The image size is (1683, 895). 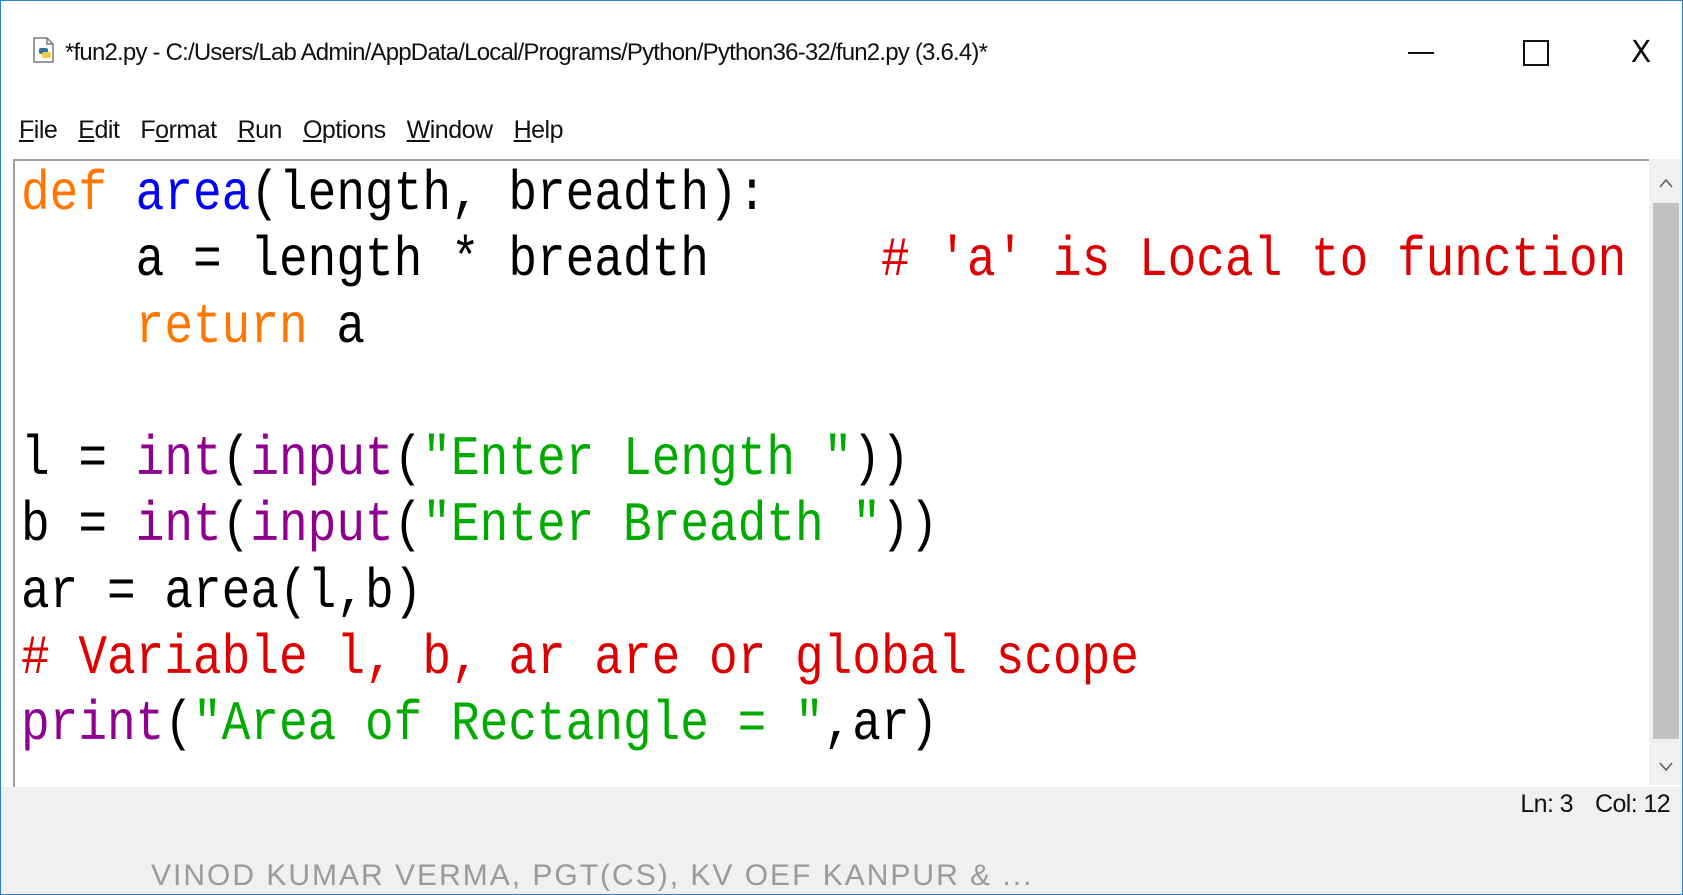 I want to click on scrollbar-thumb, so click(x=1666, y=471).